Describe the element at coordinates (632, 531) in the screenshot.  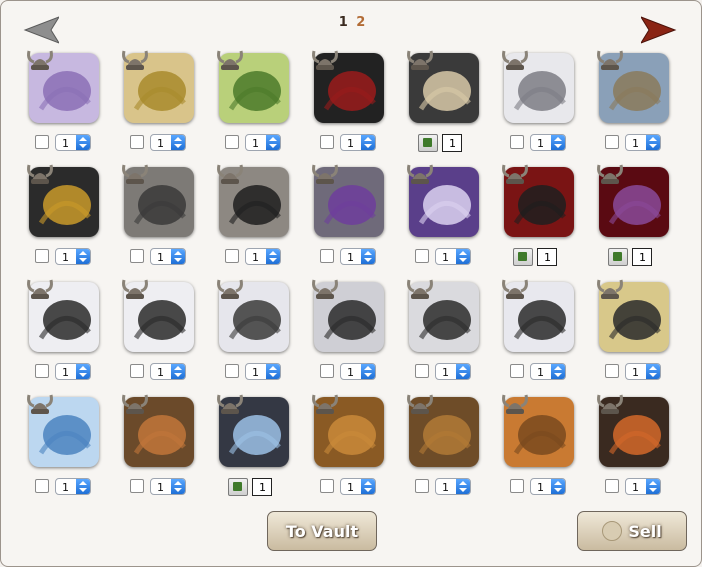
I see `sell-button: Sell` at that location.